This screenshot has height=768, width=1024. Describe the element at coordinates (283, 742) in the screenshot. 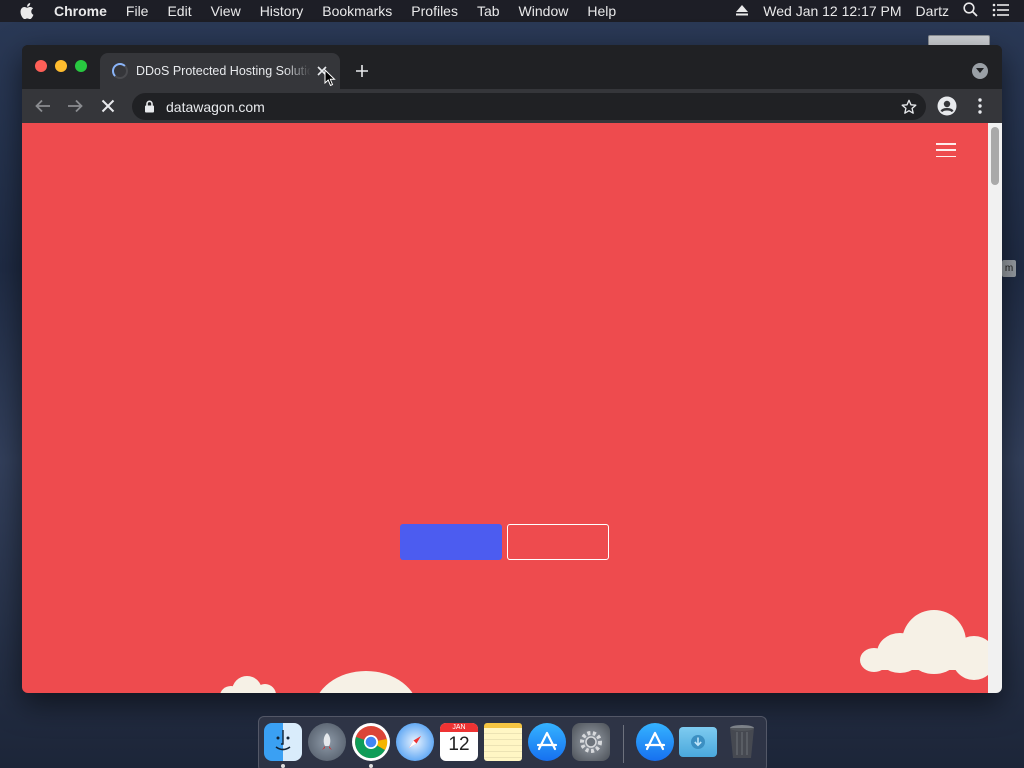

I see `finder-icon` at that location.